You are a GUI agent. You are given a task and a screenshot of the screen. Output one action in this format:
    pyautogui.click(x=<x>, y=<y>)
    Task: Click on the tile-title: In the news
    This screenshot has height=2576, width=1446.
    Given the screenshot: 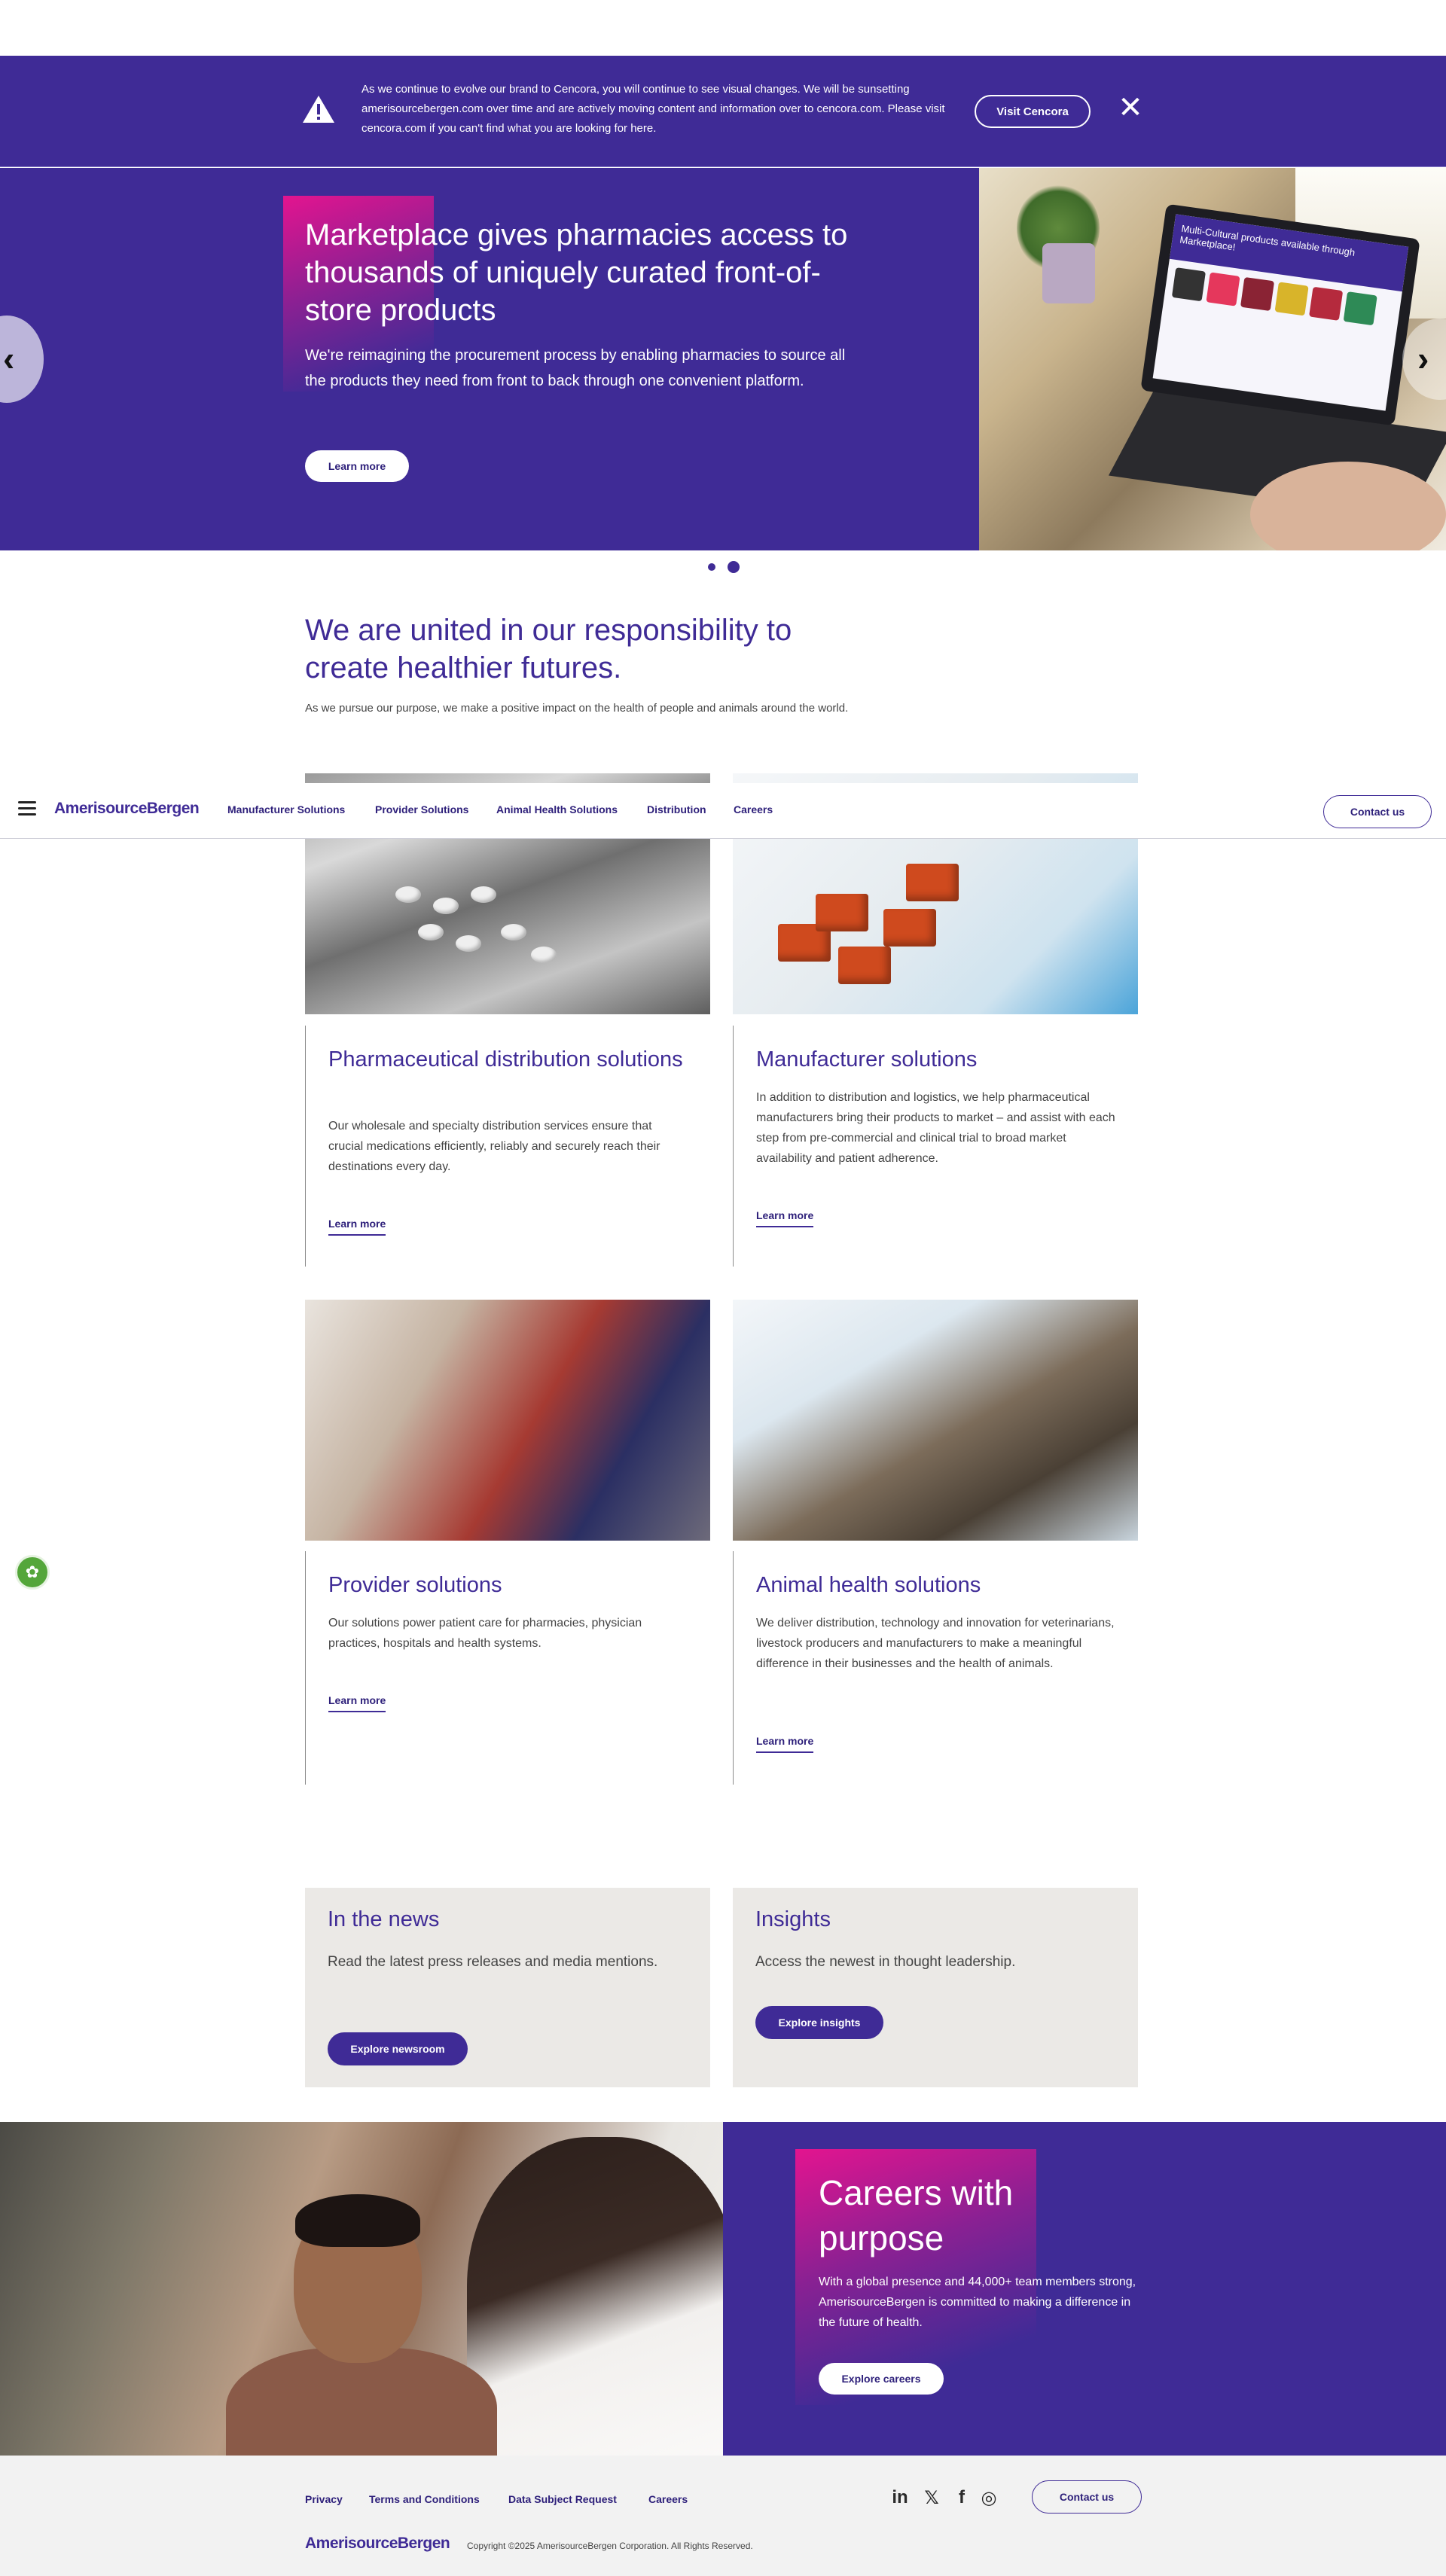 What is the action you would take?
    pyautogui.click(x=384, y=1919)
    